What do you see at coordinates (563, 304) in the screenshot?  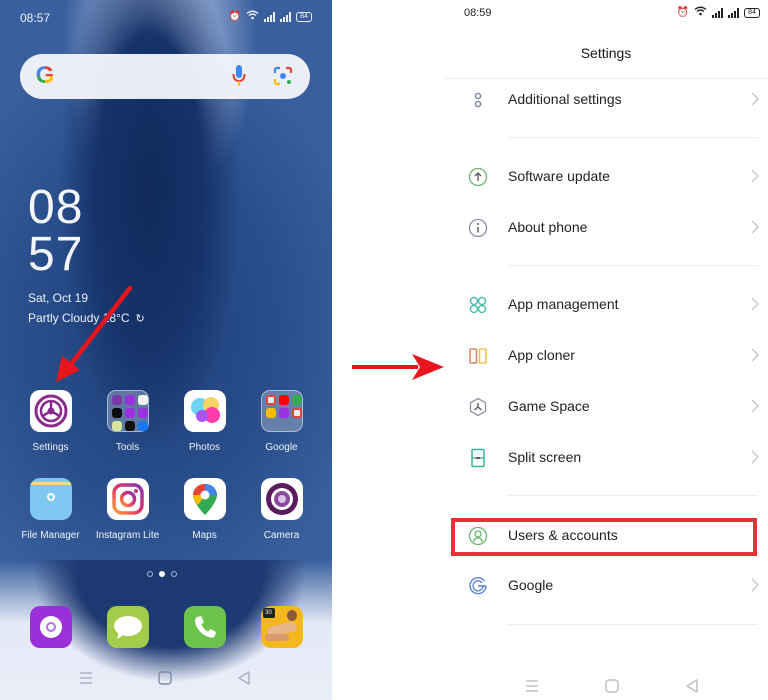 I see `settings-item-label: App management` at bounding box center [563, 304].